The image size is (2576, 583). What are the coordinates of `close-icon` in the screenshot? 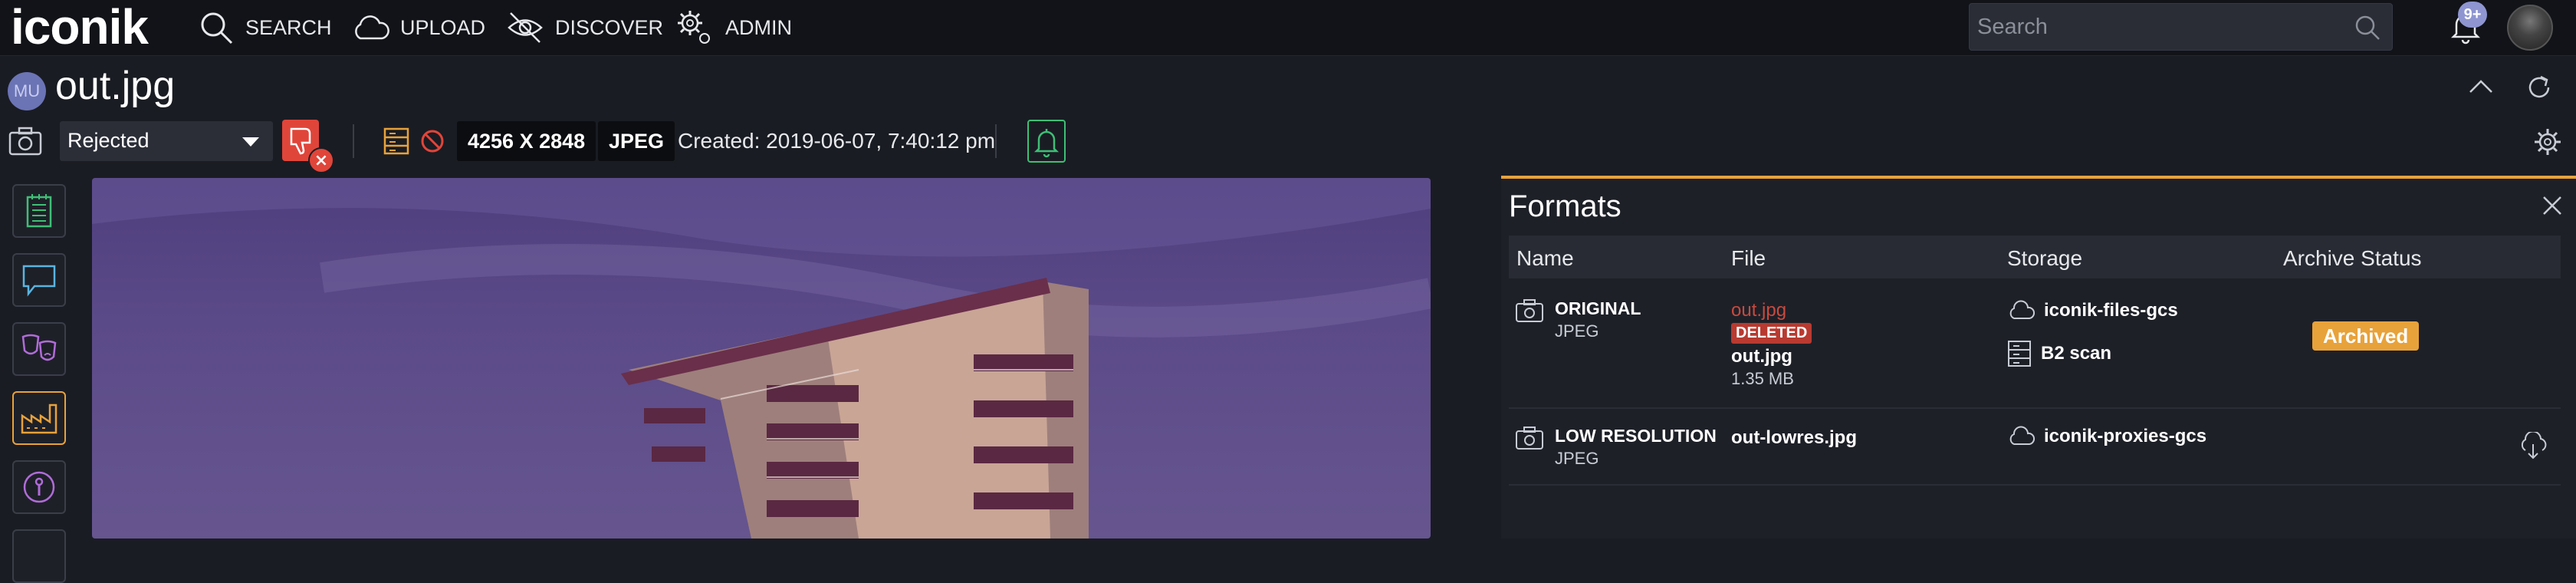 It's located at (2552, 206).